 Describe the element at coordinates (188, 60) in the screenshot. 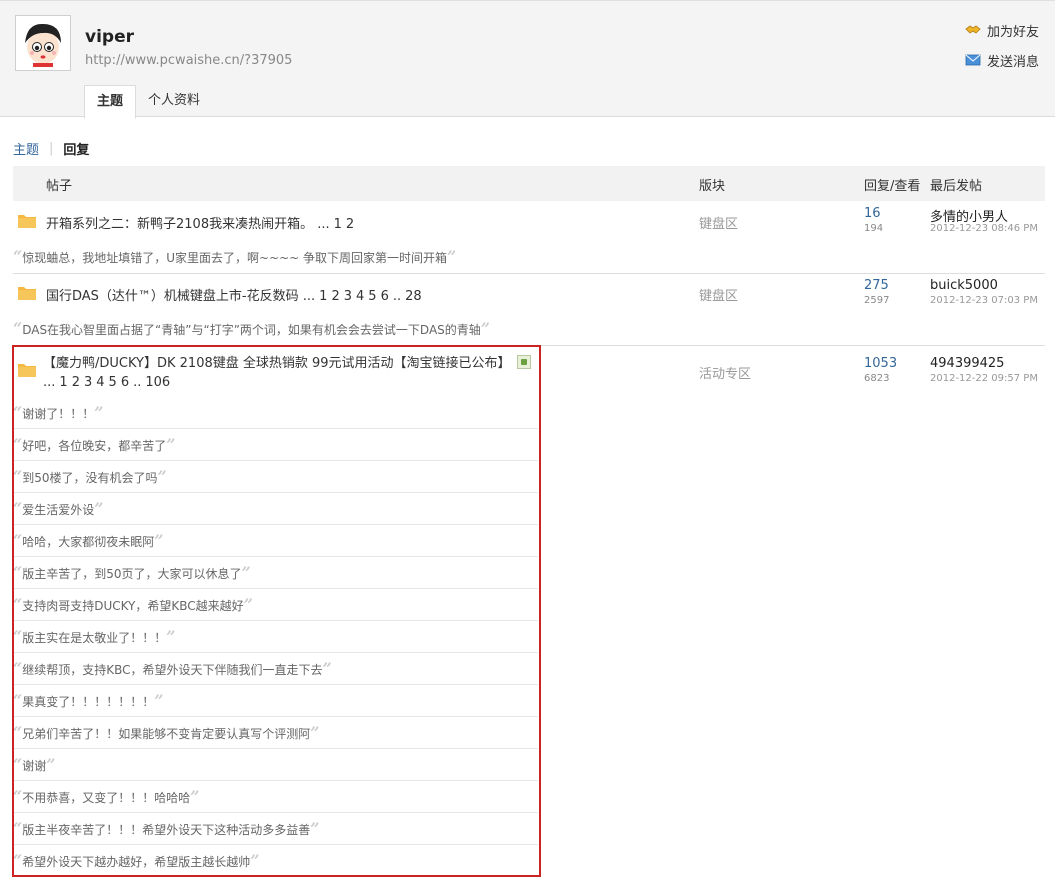

I see `user-url: http://www.pcwaishe.cn/?37905` at that location.